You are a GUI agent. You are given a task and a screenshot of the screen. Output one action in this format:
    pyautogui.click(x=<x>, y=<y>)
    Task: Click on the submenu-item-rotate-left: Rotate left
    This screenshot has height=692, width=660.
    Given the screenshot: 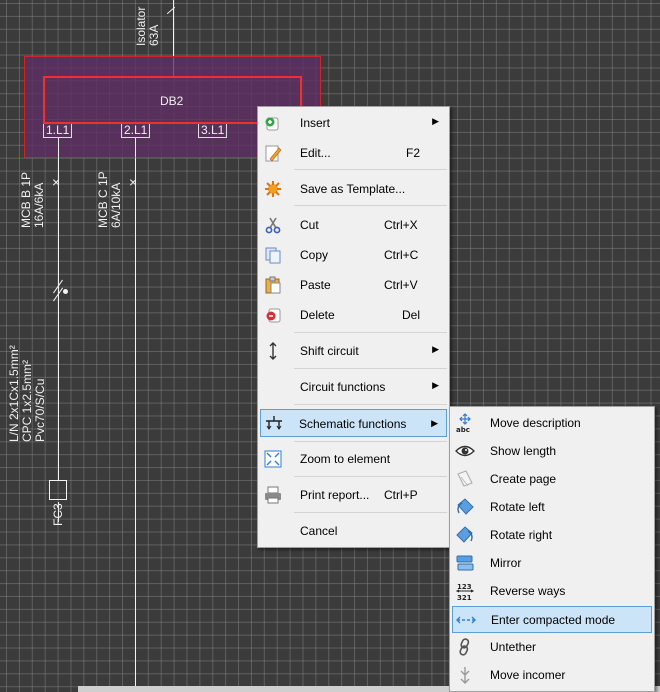 What is the action you would take?
    pyautogui.click(x=552, y=507)
    